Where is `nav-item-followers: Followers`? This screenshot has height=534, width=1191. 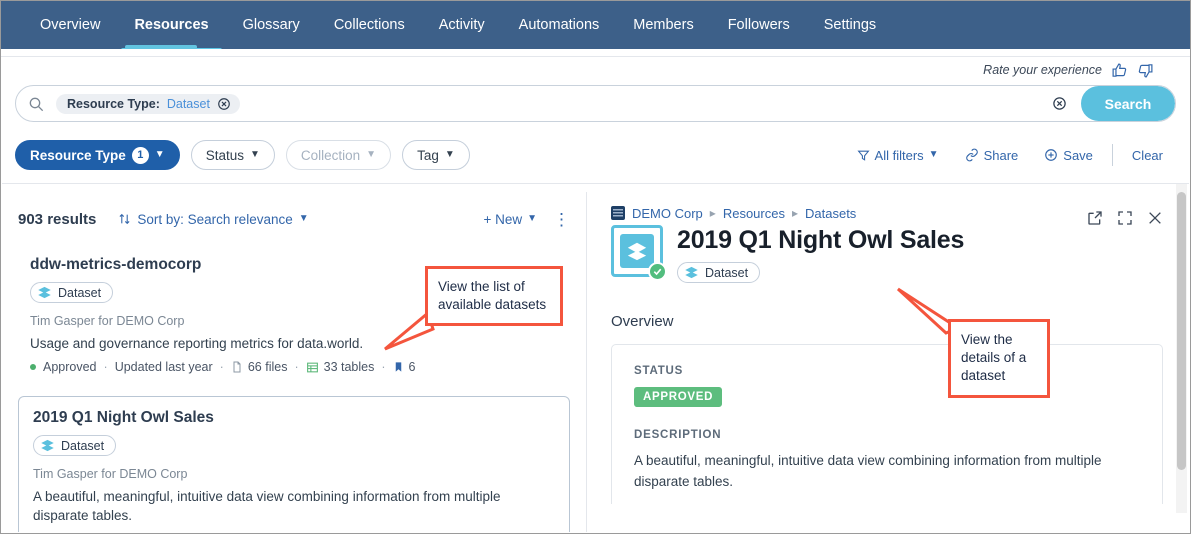
nav-item-followers: Followers is located at coordinates (759, 25).